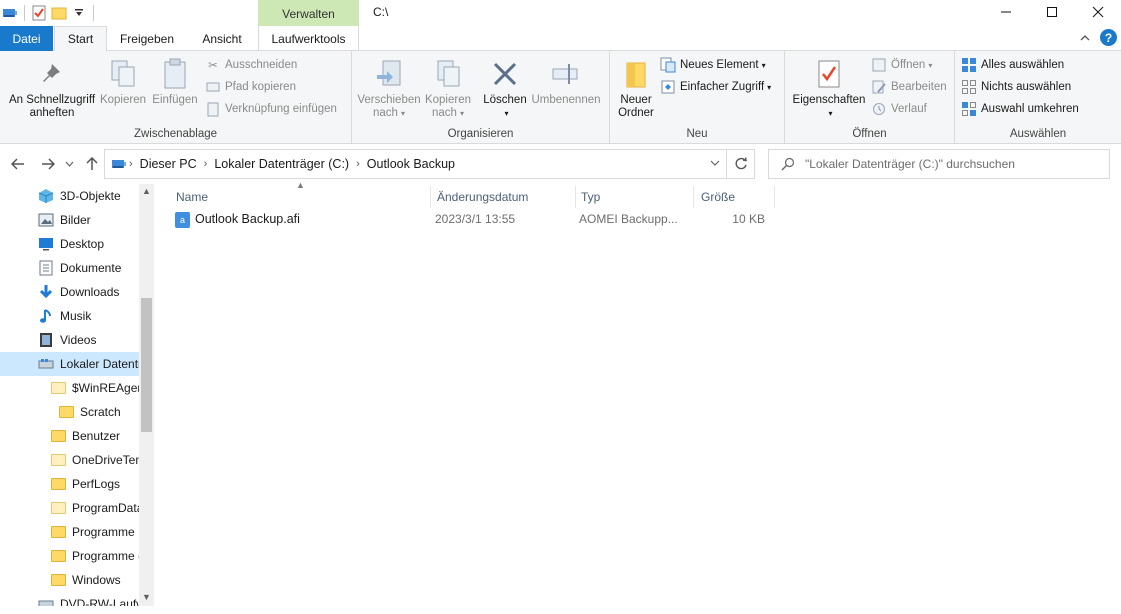  I want to click on invert-selection-icon, so click(969, 109).